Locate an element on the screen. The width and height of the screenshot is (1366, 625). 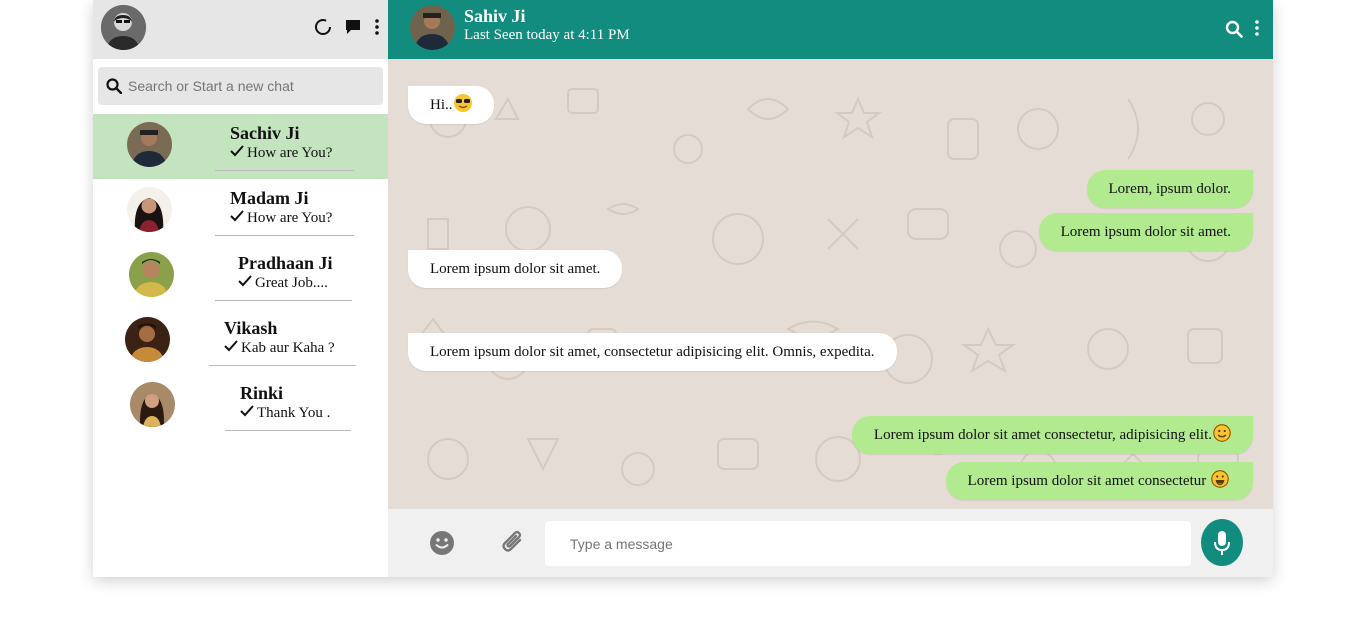
message-incoming: Hi.. is located at coordinates (451, 105).